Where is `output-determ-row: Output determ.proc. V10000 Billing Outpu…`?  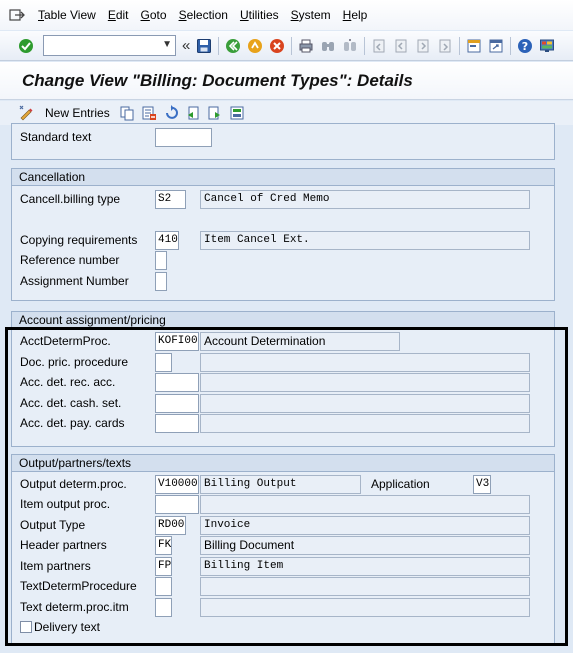
output-determ-row: Output determ.proc. V10000 Billing Outpu… is located at coordinates (285, 484).